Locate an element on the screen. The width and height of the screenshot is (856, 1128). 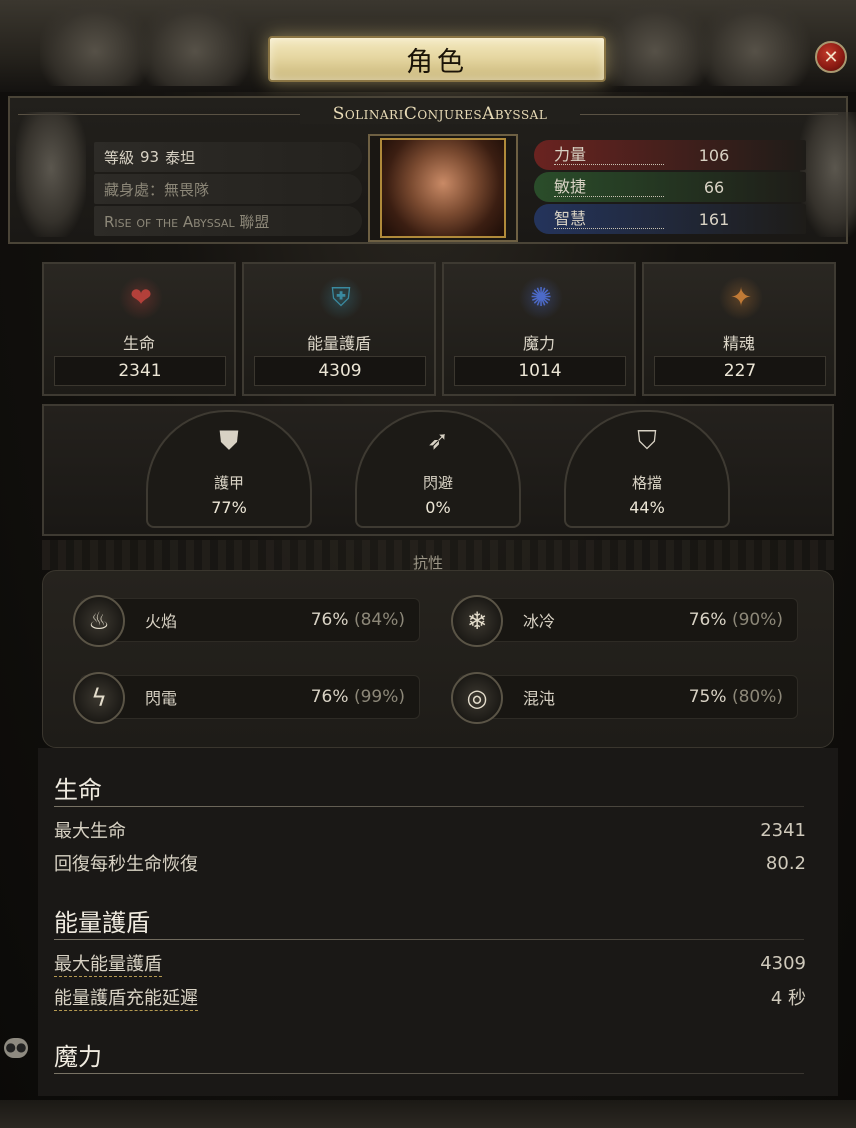
armour-icon: ⛊ is located at coordinates (229, 440).